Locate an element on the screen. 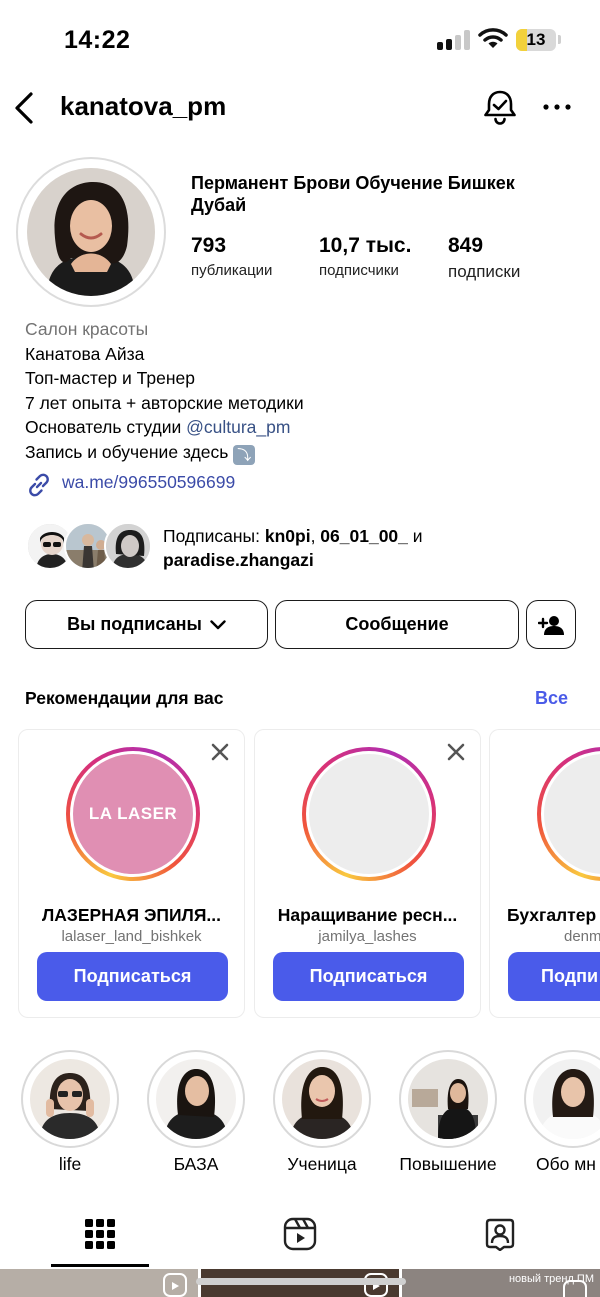  message-button: Сообщение is located at coordinates (397, 624).